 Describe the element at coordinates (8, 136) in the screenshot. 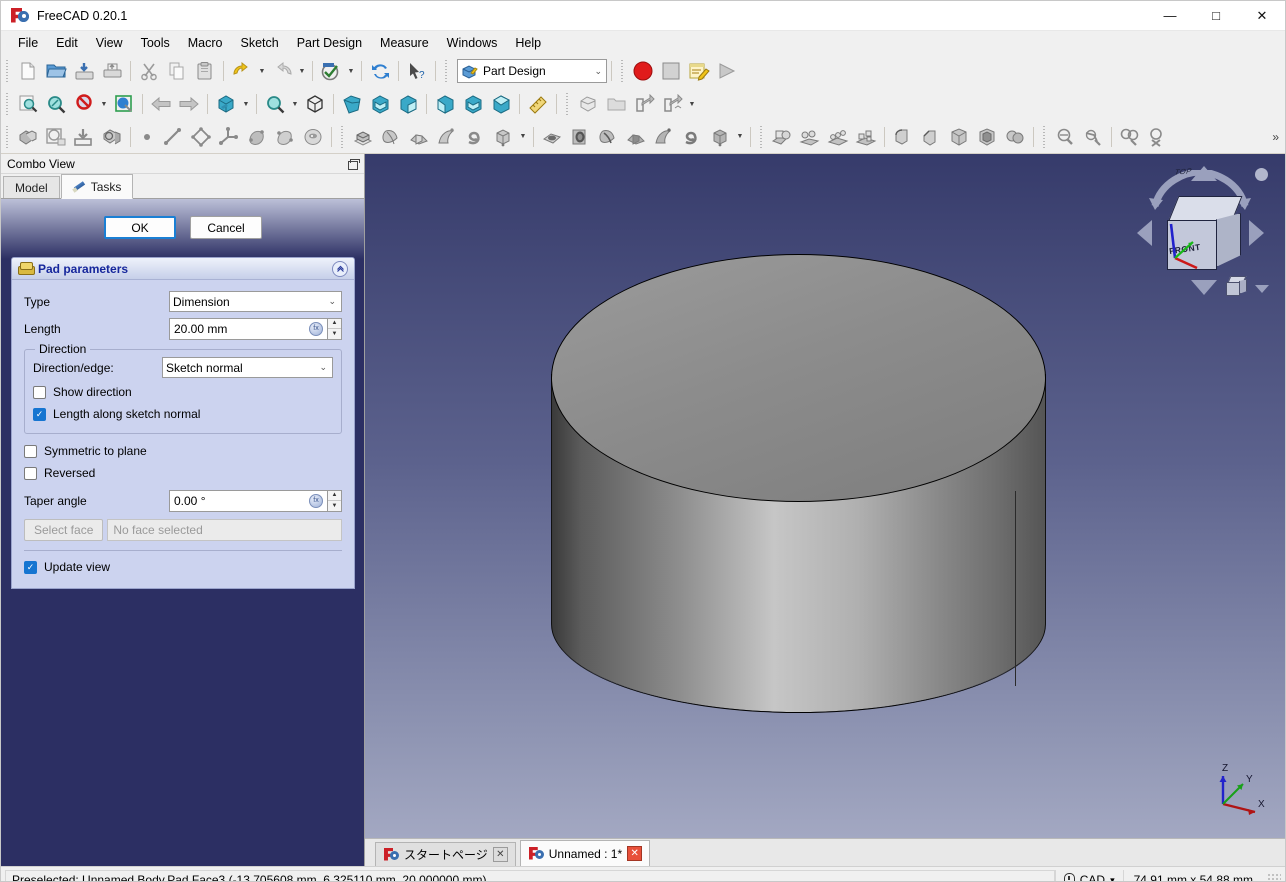

I see `partdesign-helper-grip` at that location.